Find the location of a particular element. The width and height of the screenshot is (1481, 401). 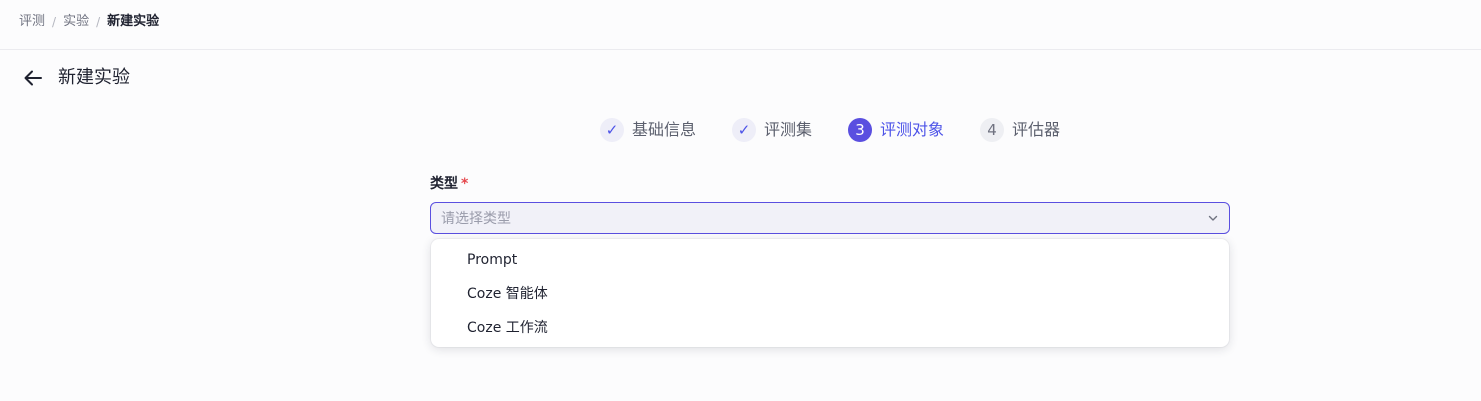

page-header: 新建实验 is located at coordinates (76, 78).